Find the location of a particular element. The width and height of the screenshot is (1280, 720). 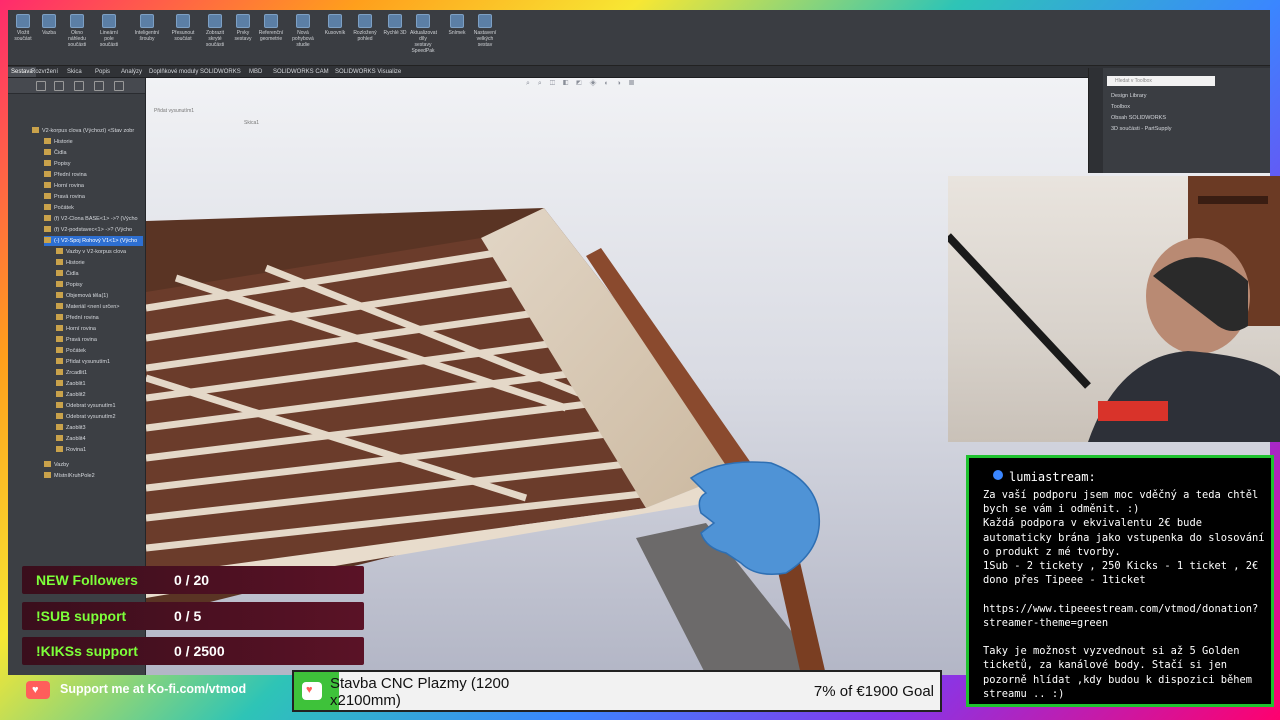

goal-label: !SUB support is located at coordinates (81, 616).